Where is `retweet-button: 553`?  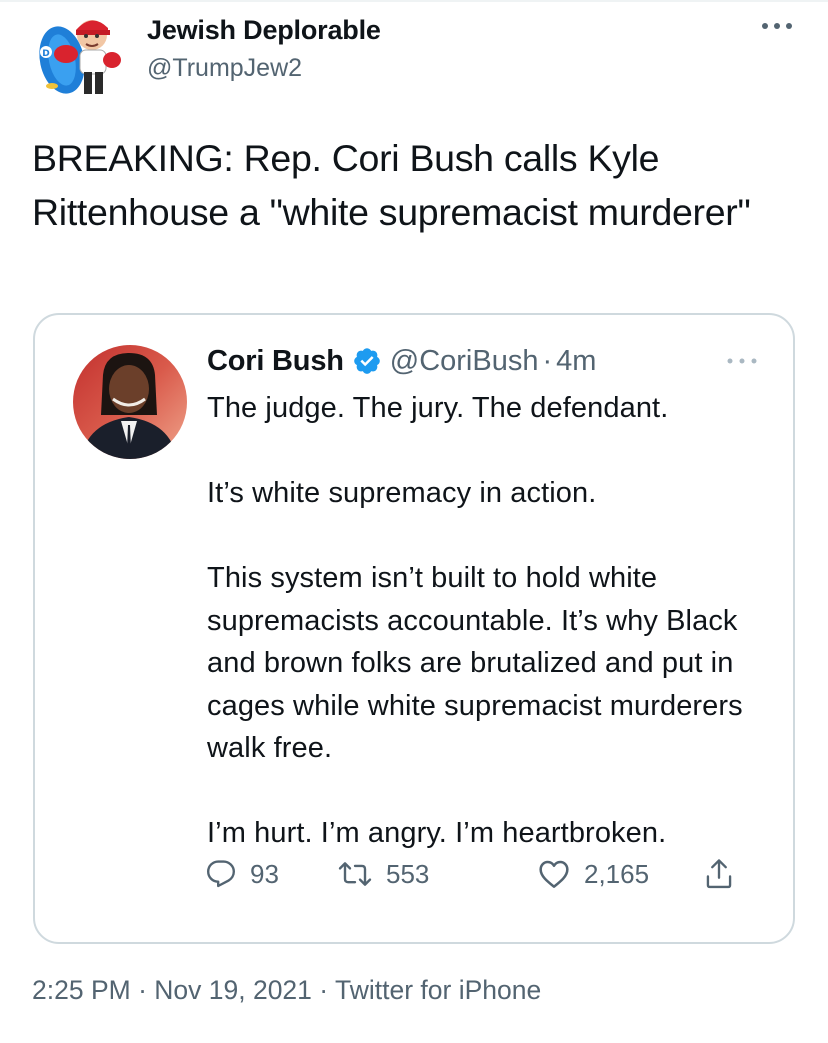
retweet-button: 553 is located at coordinates (383, 874).